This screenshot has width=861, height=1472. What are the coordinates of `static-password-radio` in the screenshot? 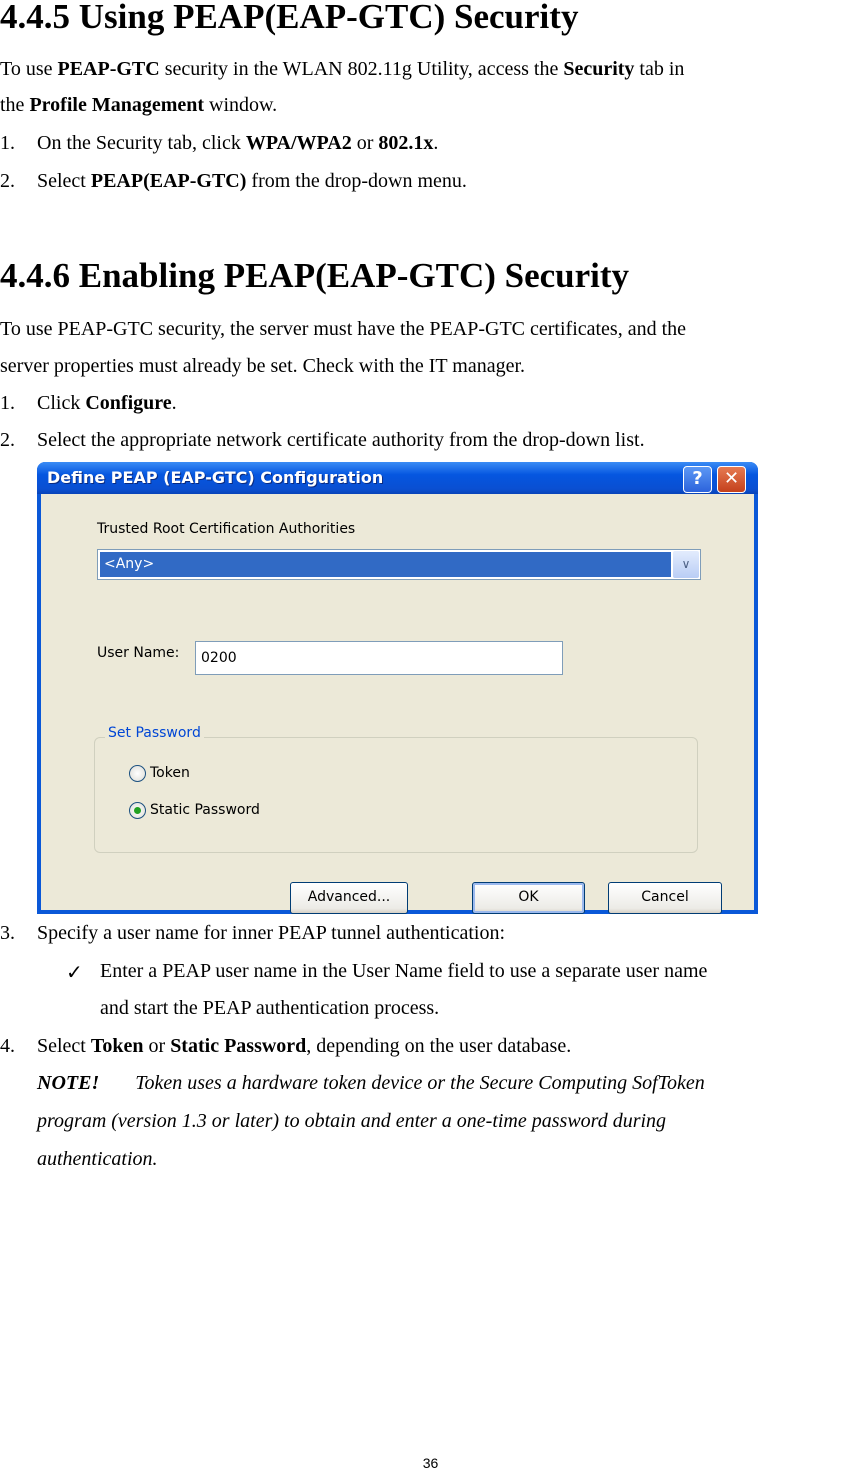 It's located at (137, 810).